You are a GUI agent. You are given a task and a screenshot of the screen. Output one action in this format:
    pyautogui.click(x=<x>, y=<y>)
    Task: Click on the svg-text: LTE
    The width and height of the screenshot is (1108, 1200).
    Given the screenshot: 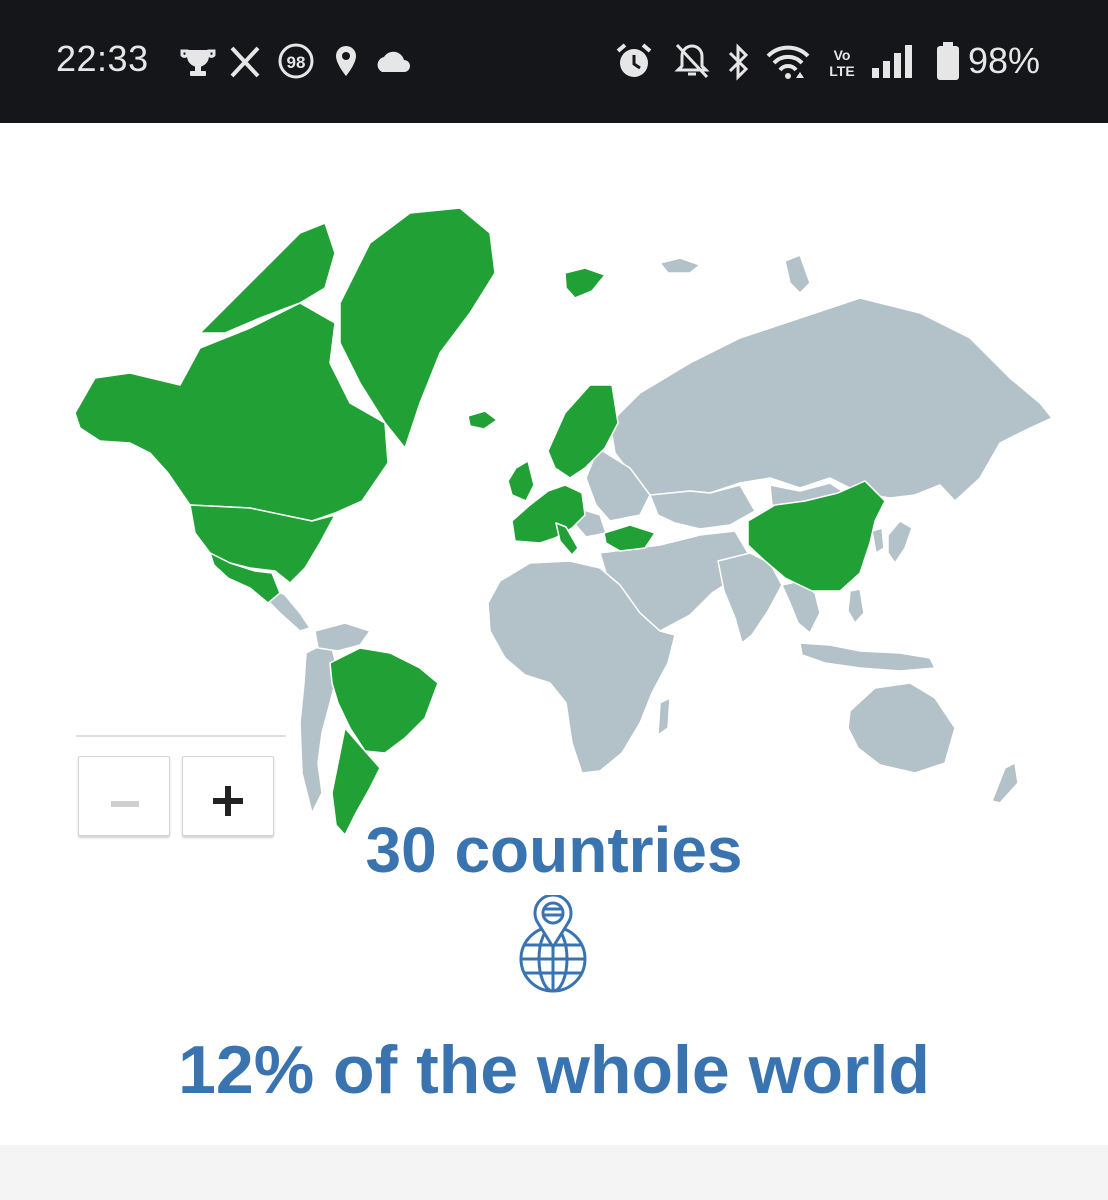 What is the action you would take?
    pyautogui.click(x=841, y=71)
    